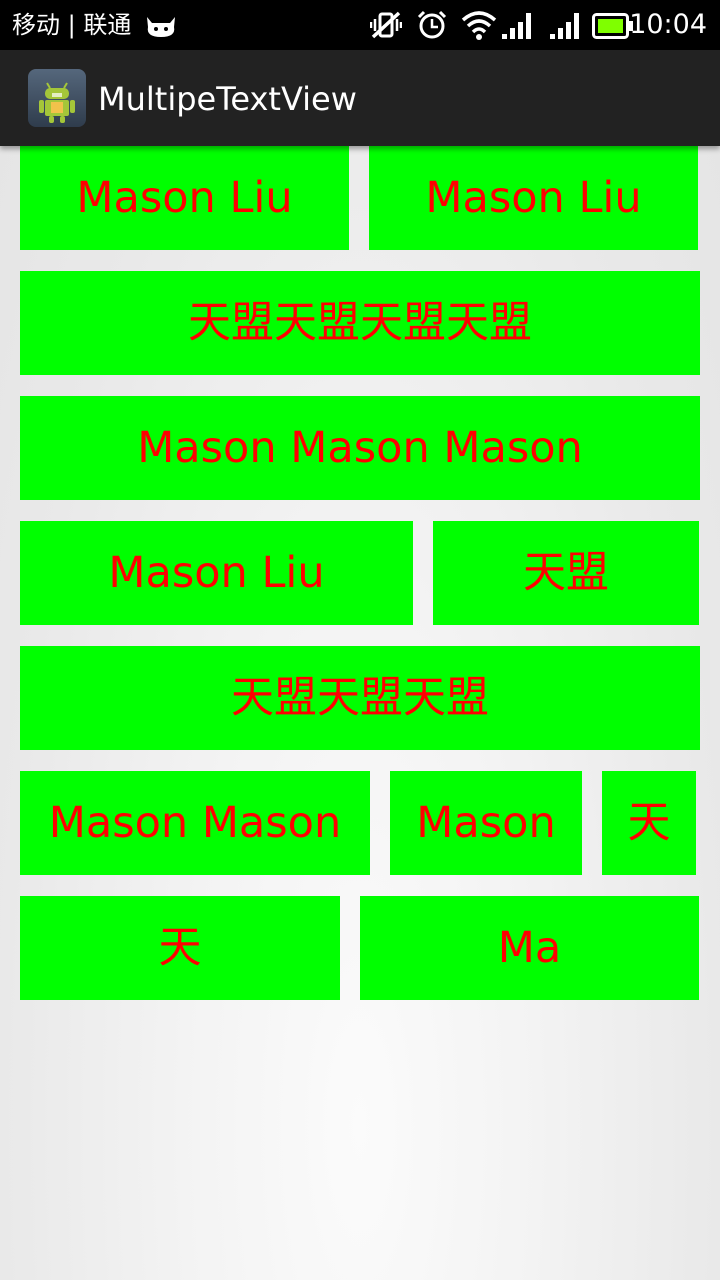  What do you see at coordinates (360, 323) in the screenshot?
I see `text-item: 天盟天盟天盟天盟` at bounding box center [360, 323].